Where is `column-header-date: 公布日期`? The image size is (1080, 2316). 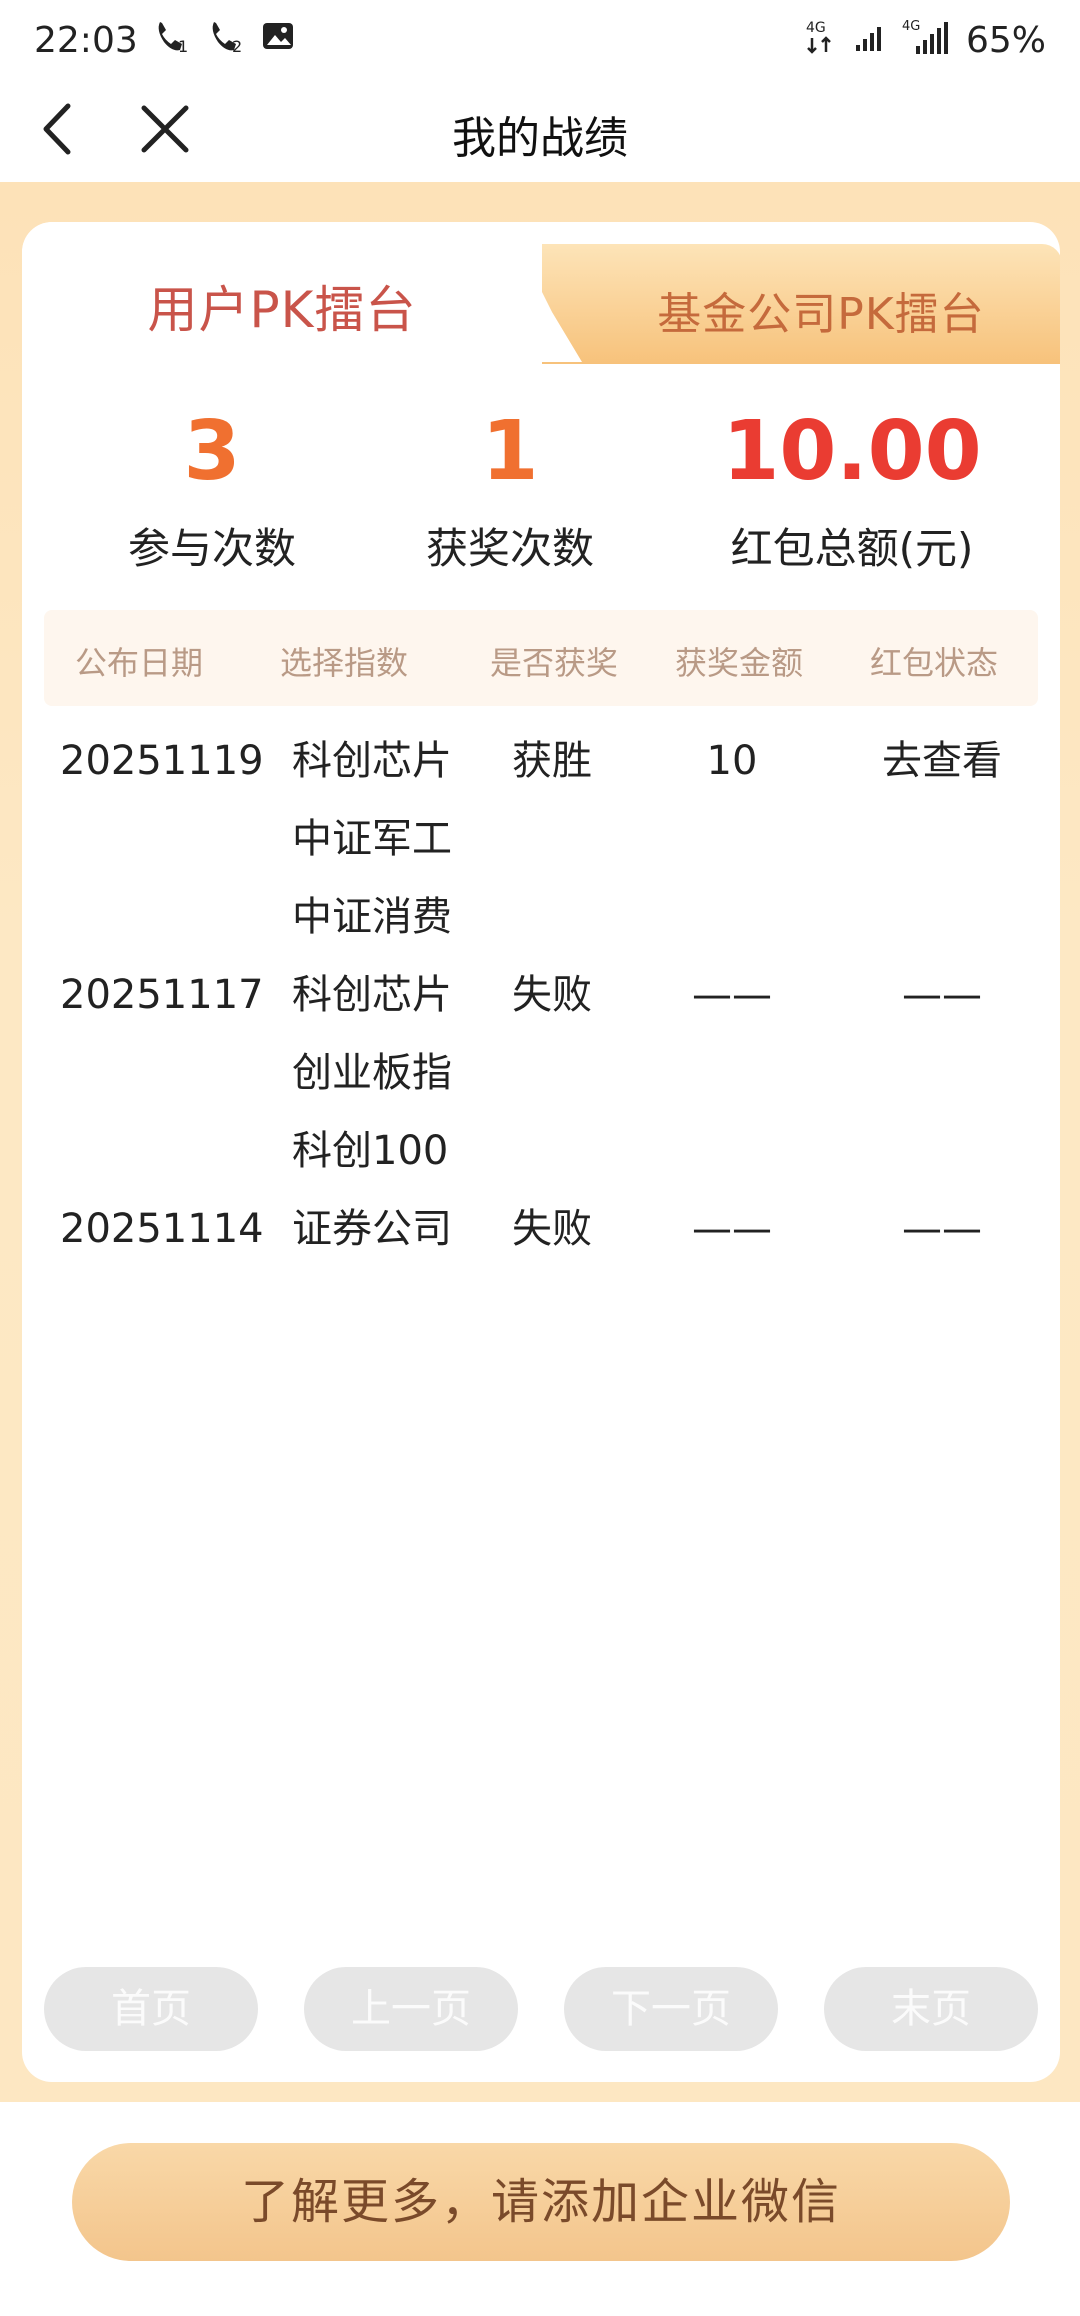 column-header-date: 公布日期 is located at coordinates (138, 663).